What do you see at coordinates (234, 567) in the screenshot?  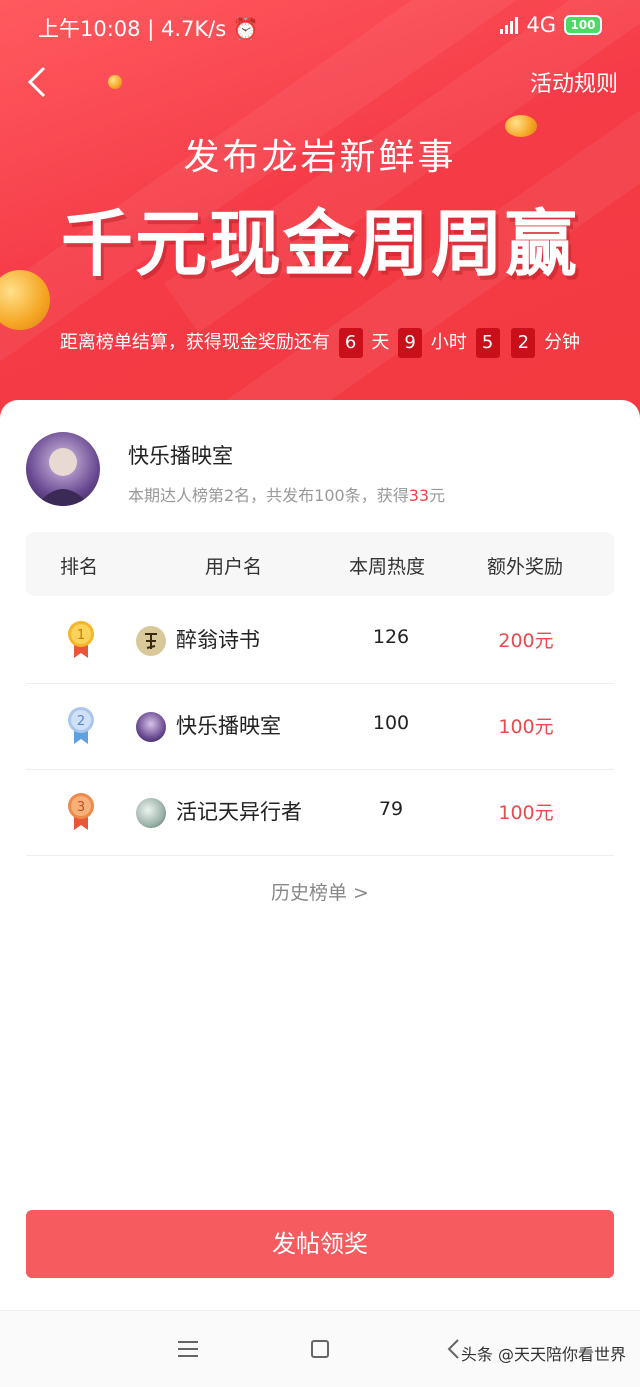 I see `header-username: 用户名` at bounding box center [234, 567].